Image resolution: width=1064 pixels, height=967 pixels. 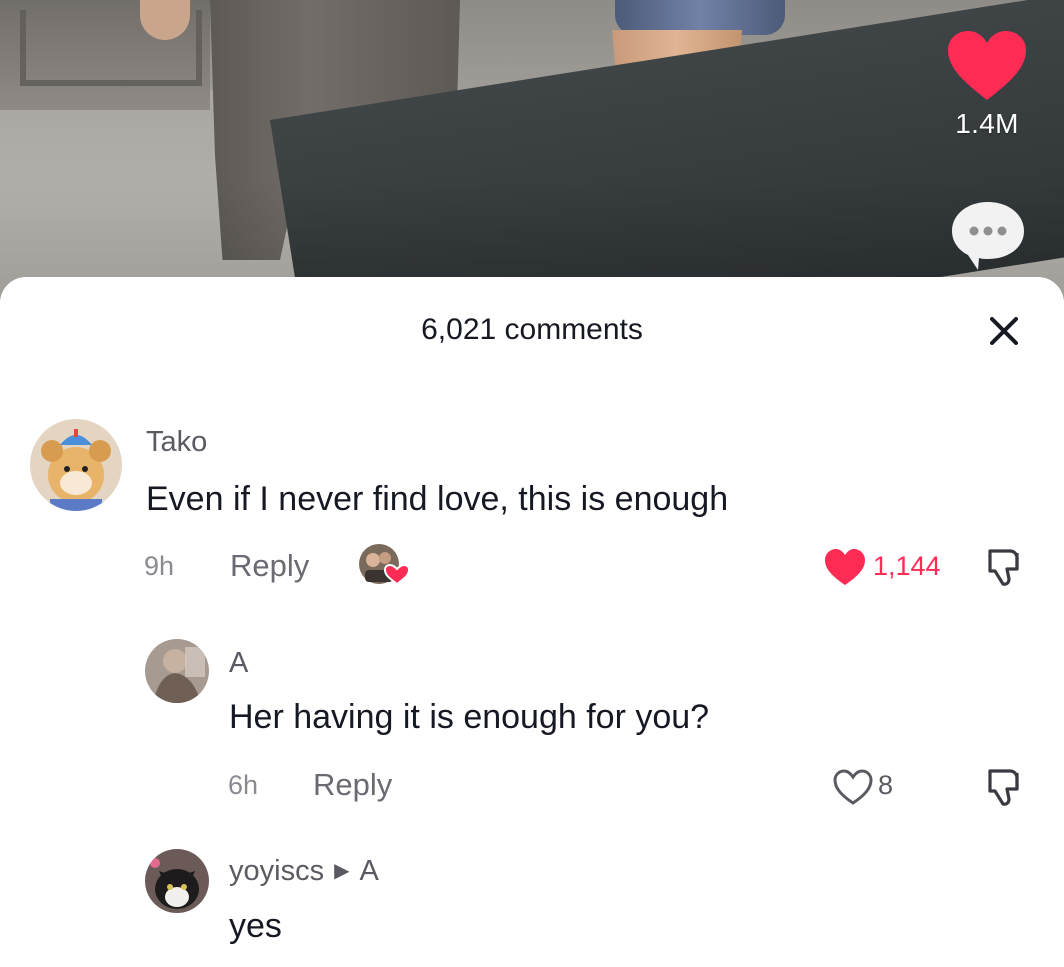 What do you see at coordinates (255, 926) in the screenshot?
I see `comment-text: yes` at bounding box center [255, 926].